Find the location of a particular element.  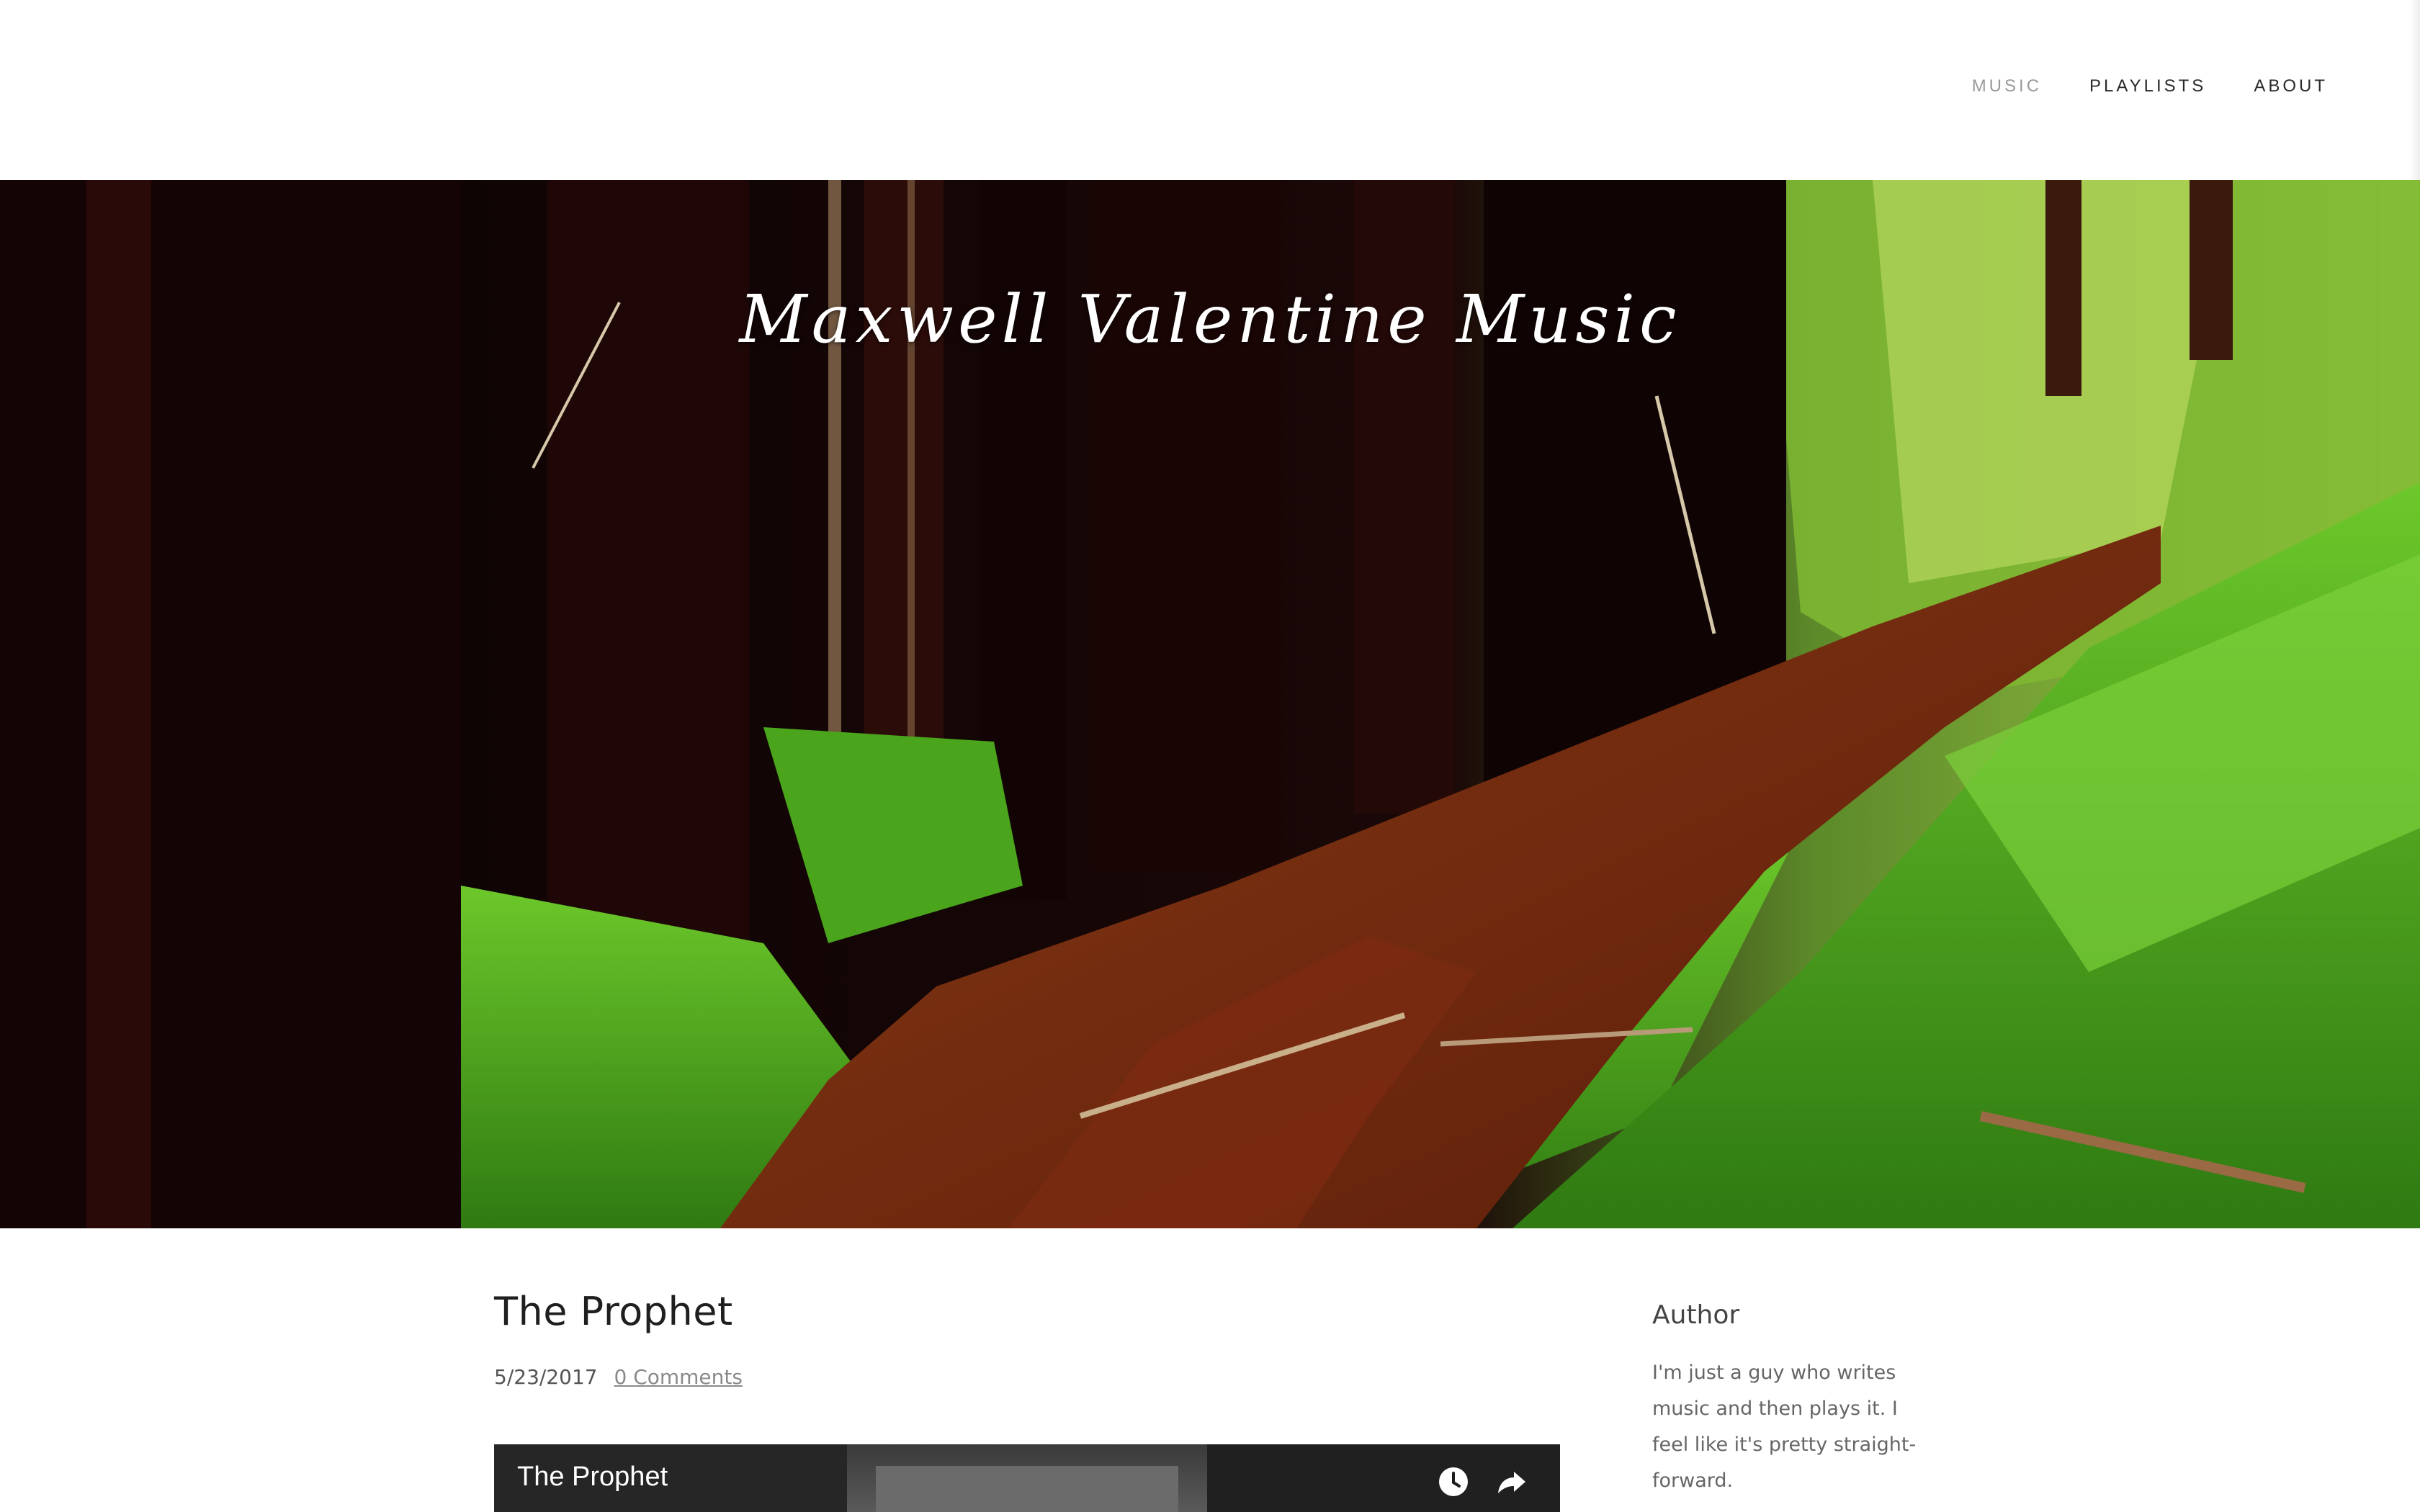

post-title: The Prophet is located at coordinates (613, 1311).